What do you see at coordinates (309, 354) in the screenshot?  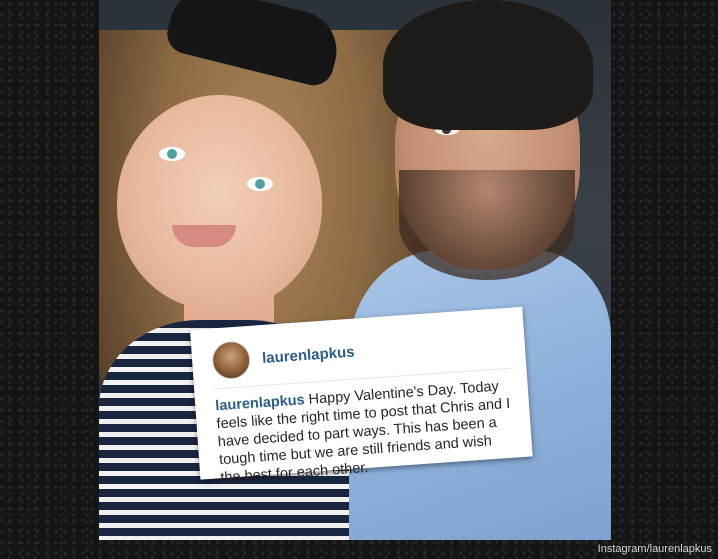 I see `header-username: laurenlapkus` at bounding box center [309, 354].